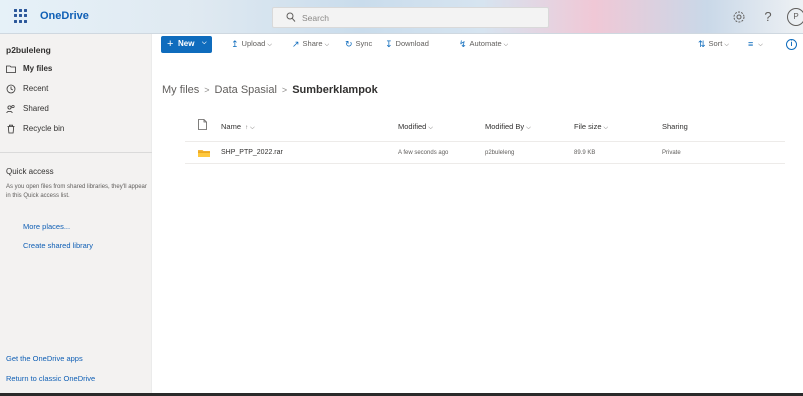 The width and height of the screenshot is (803, 396). I want to click on suite-header: OneDrive ? P, so click(401, 17).